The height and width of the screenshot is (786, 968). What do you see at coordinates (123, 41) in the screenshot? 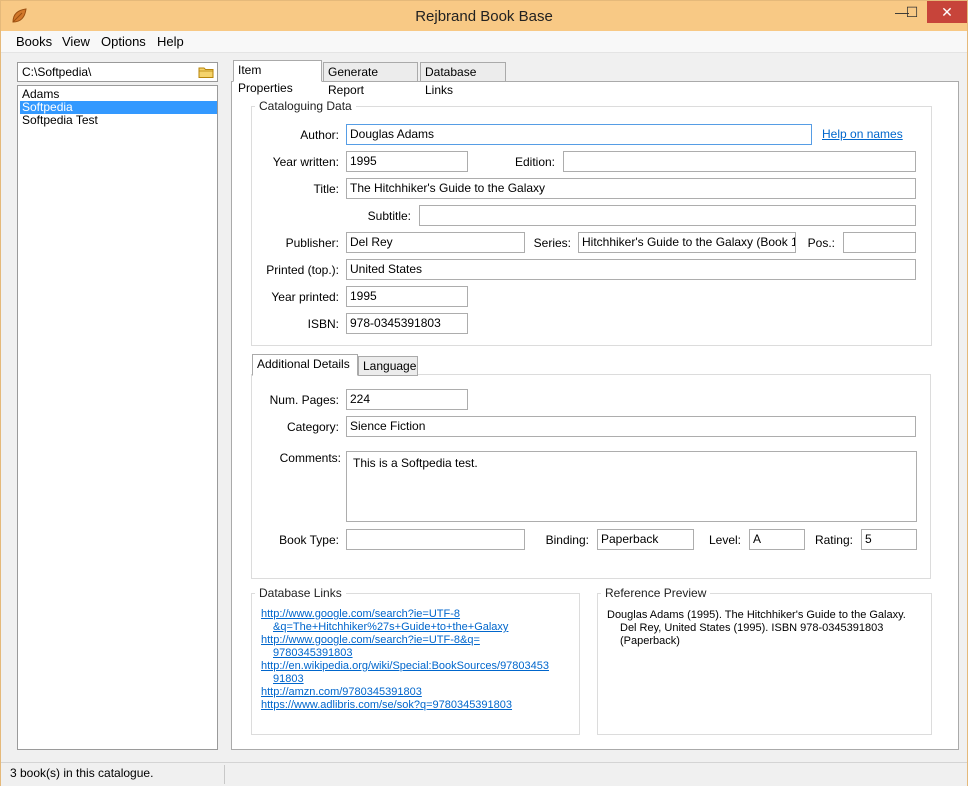
I see `menu-options: Options` at bounding box center [123, 41].